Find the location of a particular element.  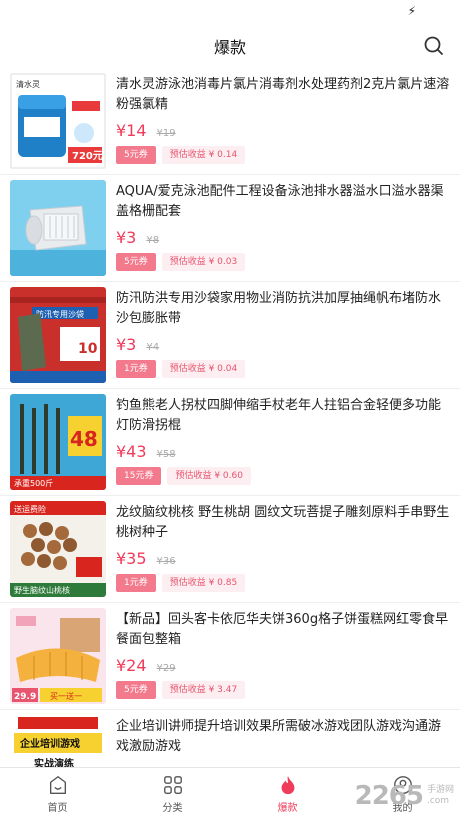

product-price: ¥43 is located at coordinates (131, 451).